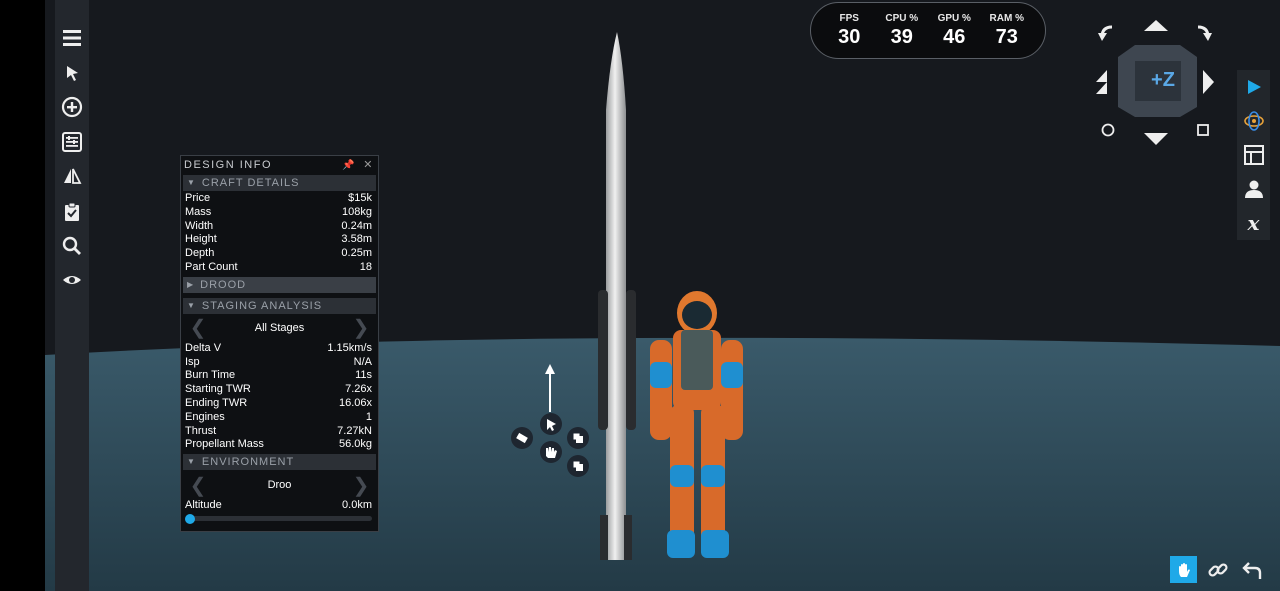  Describe the element at coordinates (363, 375) in the screenshot. I see `staging-value: 11s` at that location.